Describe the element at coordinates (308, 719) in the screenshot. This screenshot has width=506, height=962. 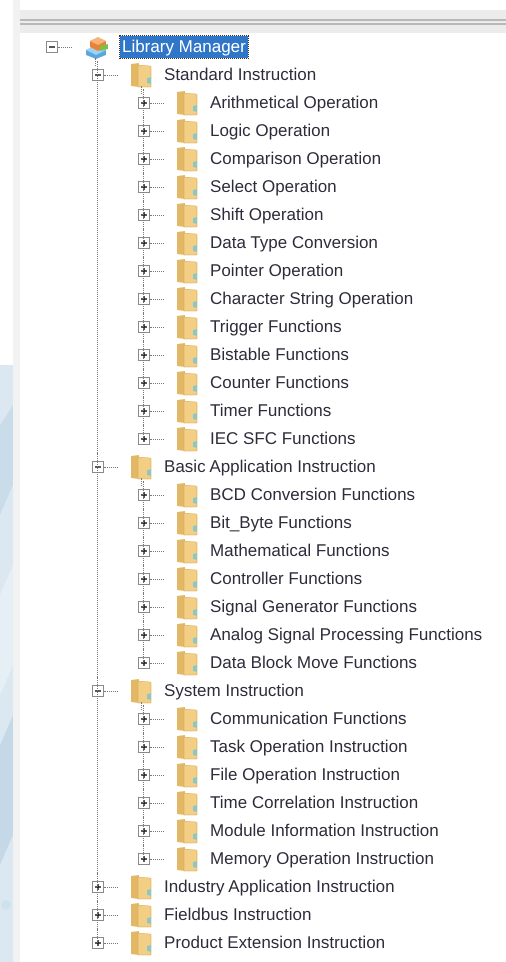
I see `tree-item: Communication Functions` at that location.